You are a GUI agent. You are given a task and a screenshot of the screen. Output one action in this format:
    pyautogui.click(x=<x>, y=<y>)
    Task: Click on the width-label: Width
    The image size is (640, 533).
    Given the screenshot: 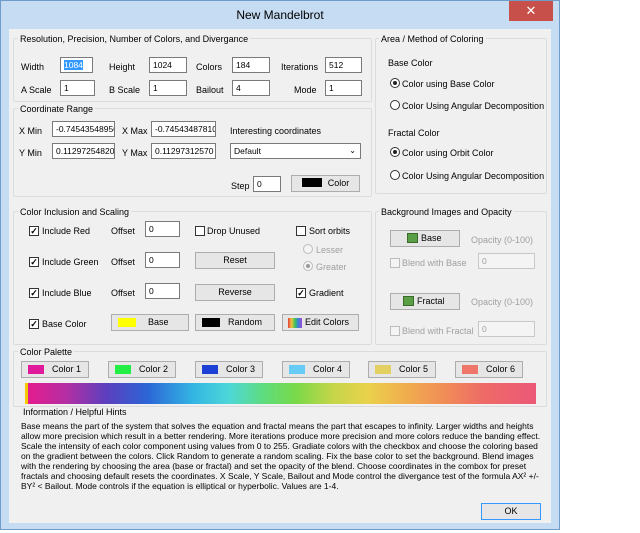 What is the action you would take?
    pyautogui.click(x=33, y=67)
    